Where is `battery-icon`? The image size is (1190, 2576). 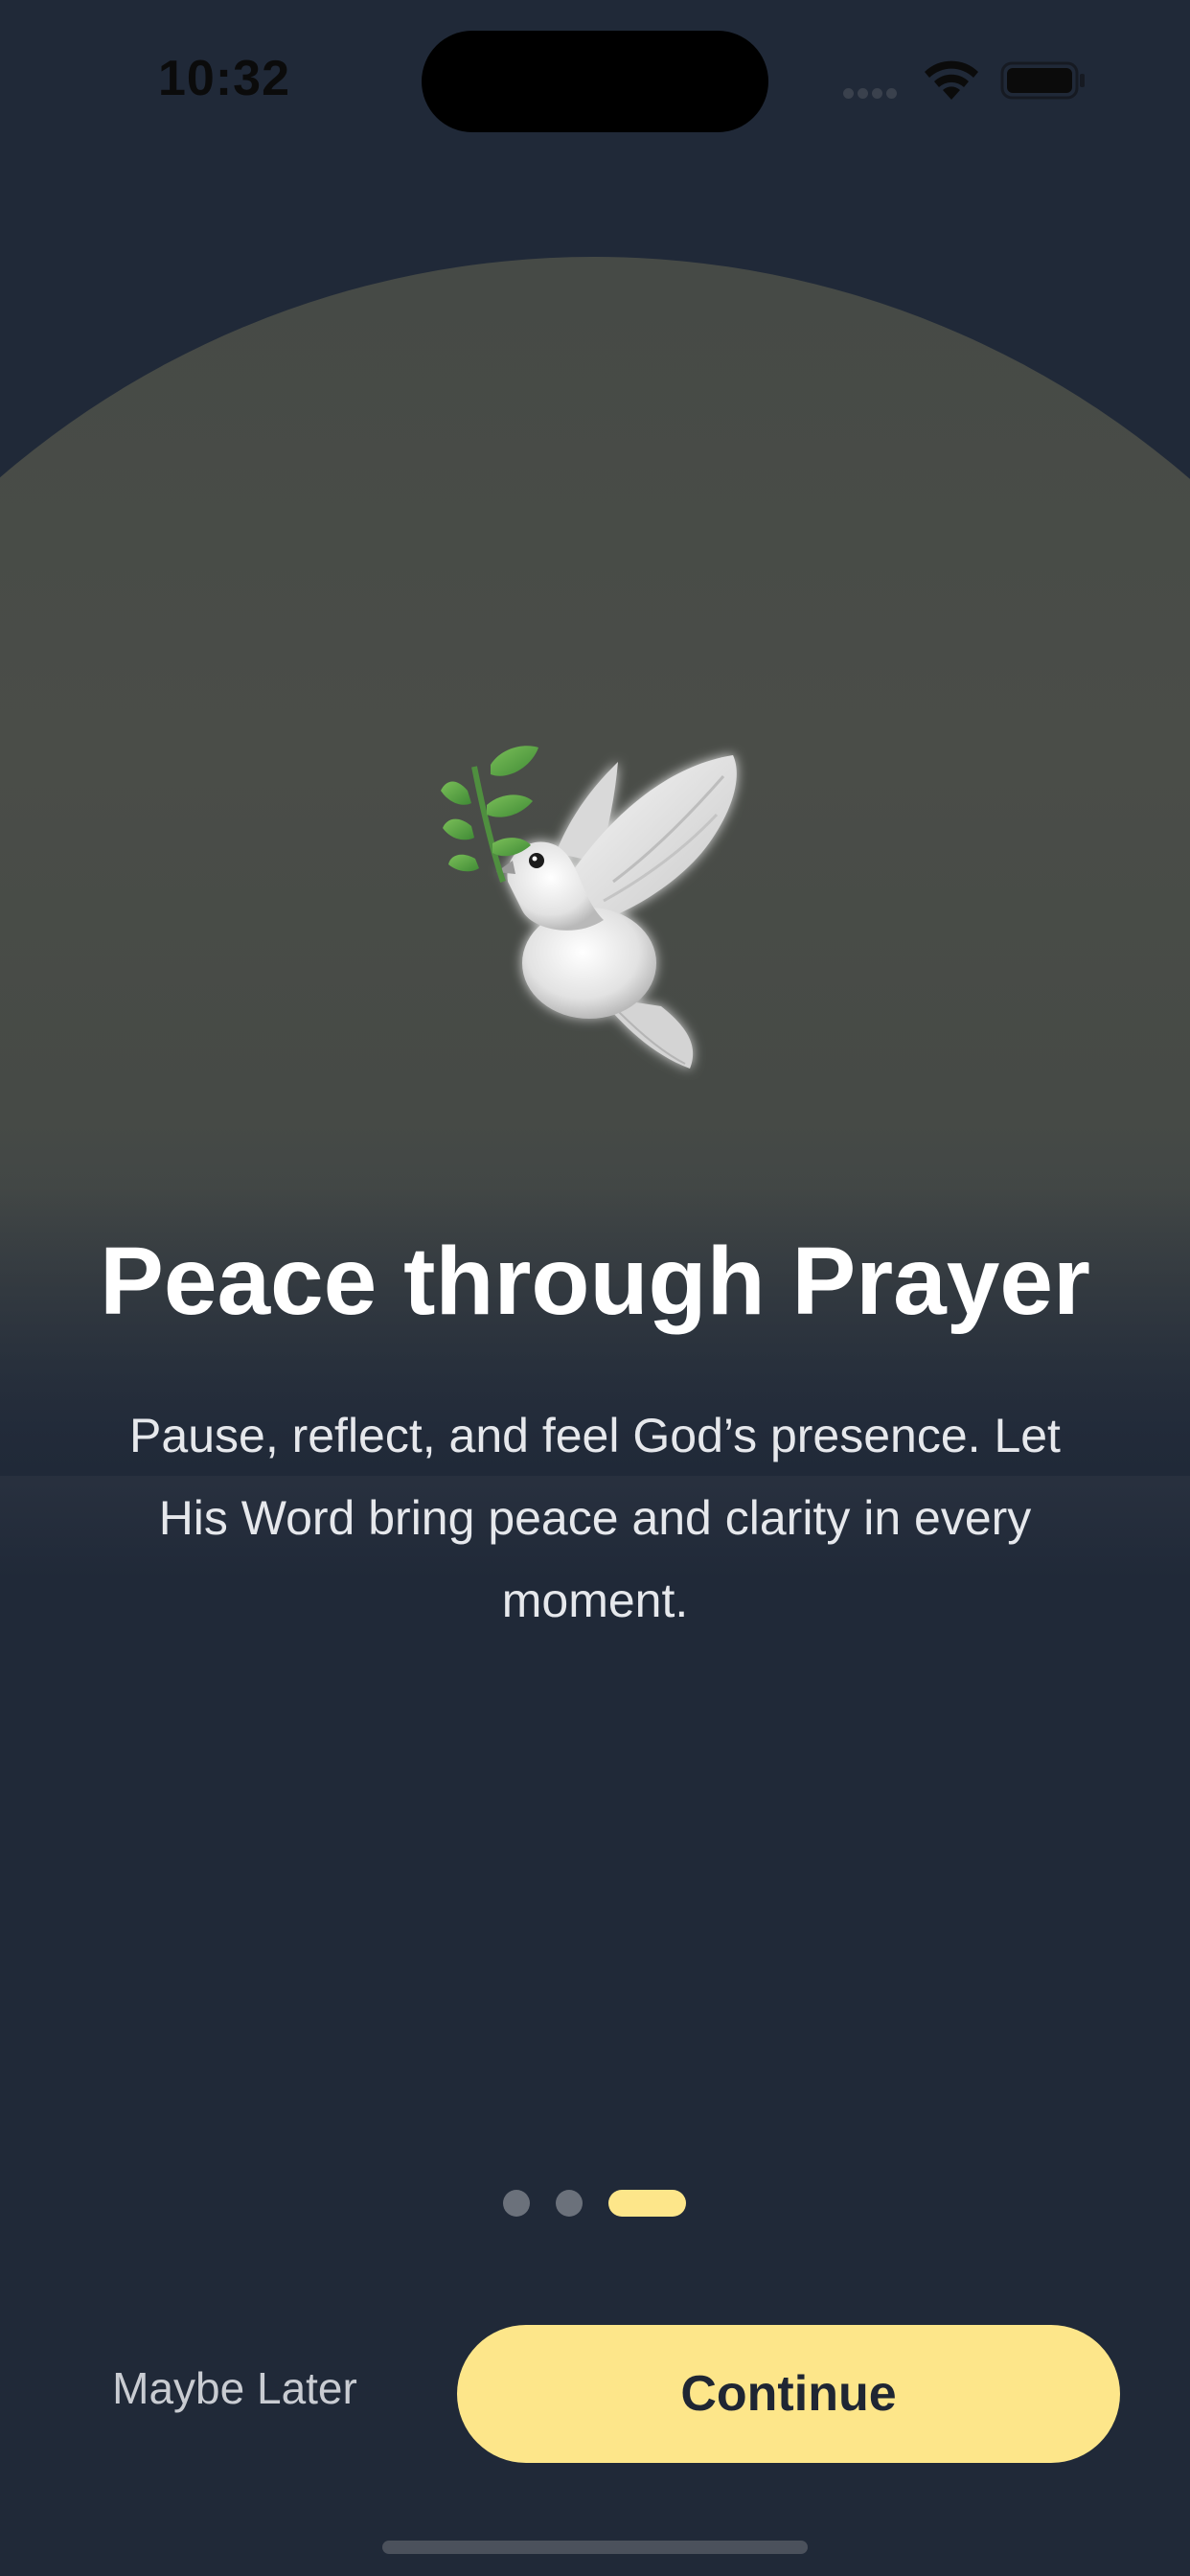 battery-icon is located at coordinates (1042, 80).